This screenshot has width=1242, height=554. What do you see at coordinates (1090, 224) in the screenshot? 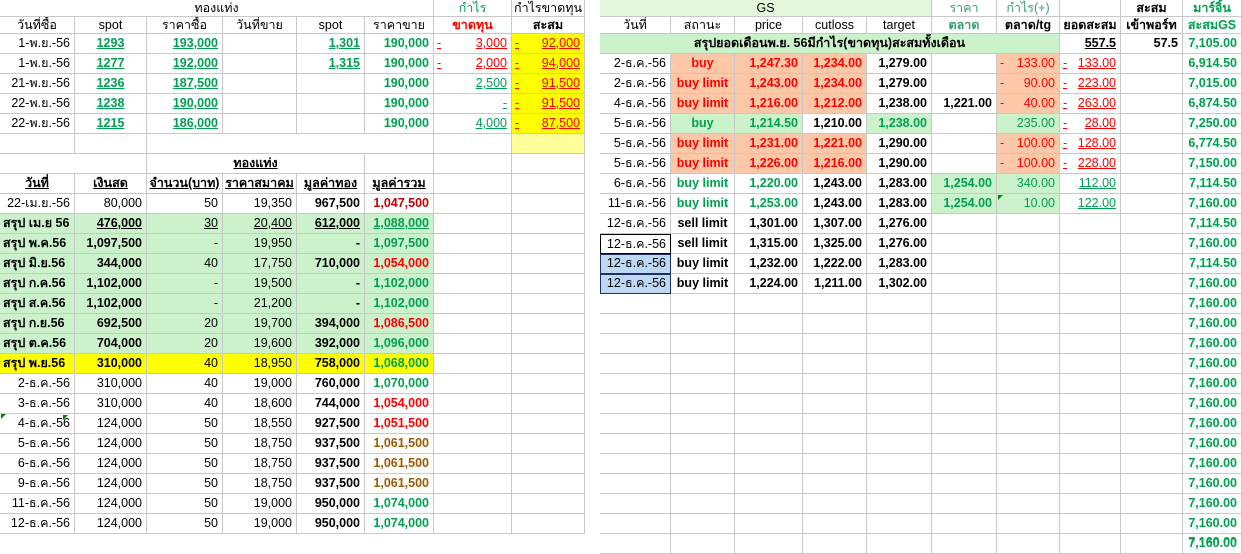
I see `trade-cumulative` at bounding box center [1090, 224].